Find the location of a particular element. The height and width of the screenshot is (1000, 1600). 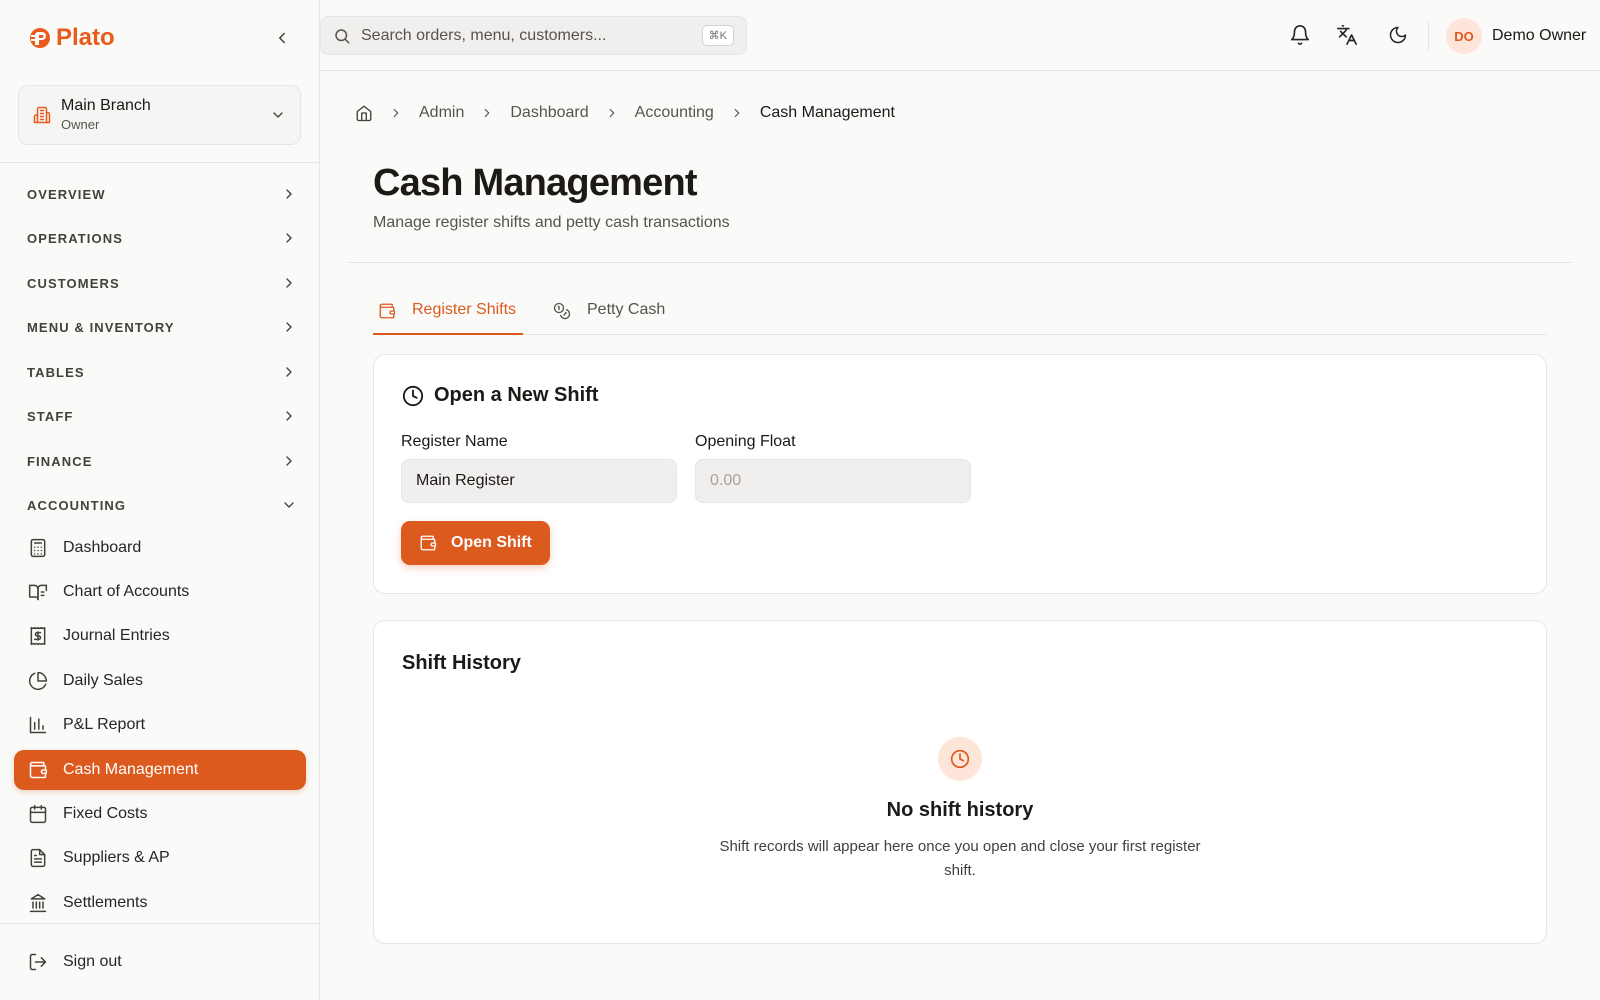

empty-state-title: No shift history is located at coordinates (960, 810).